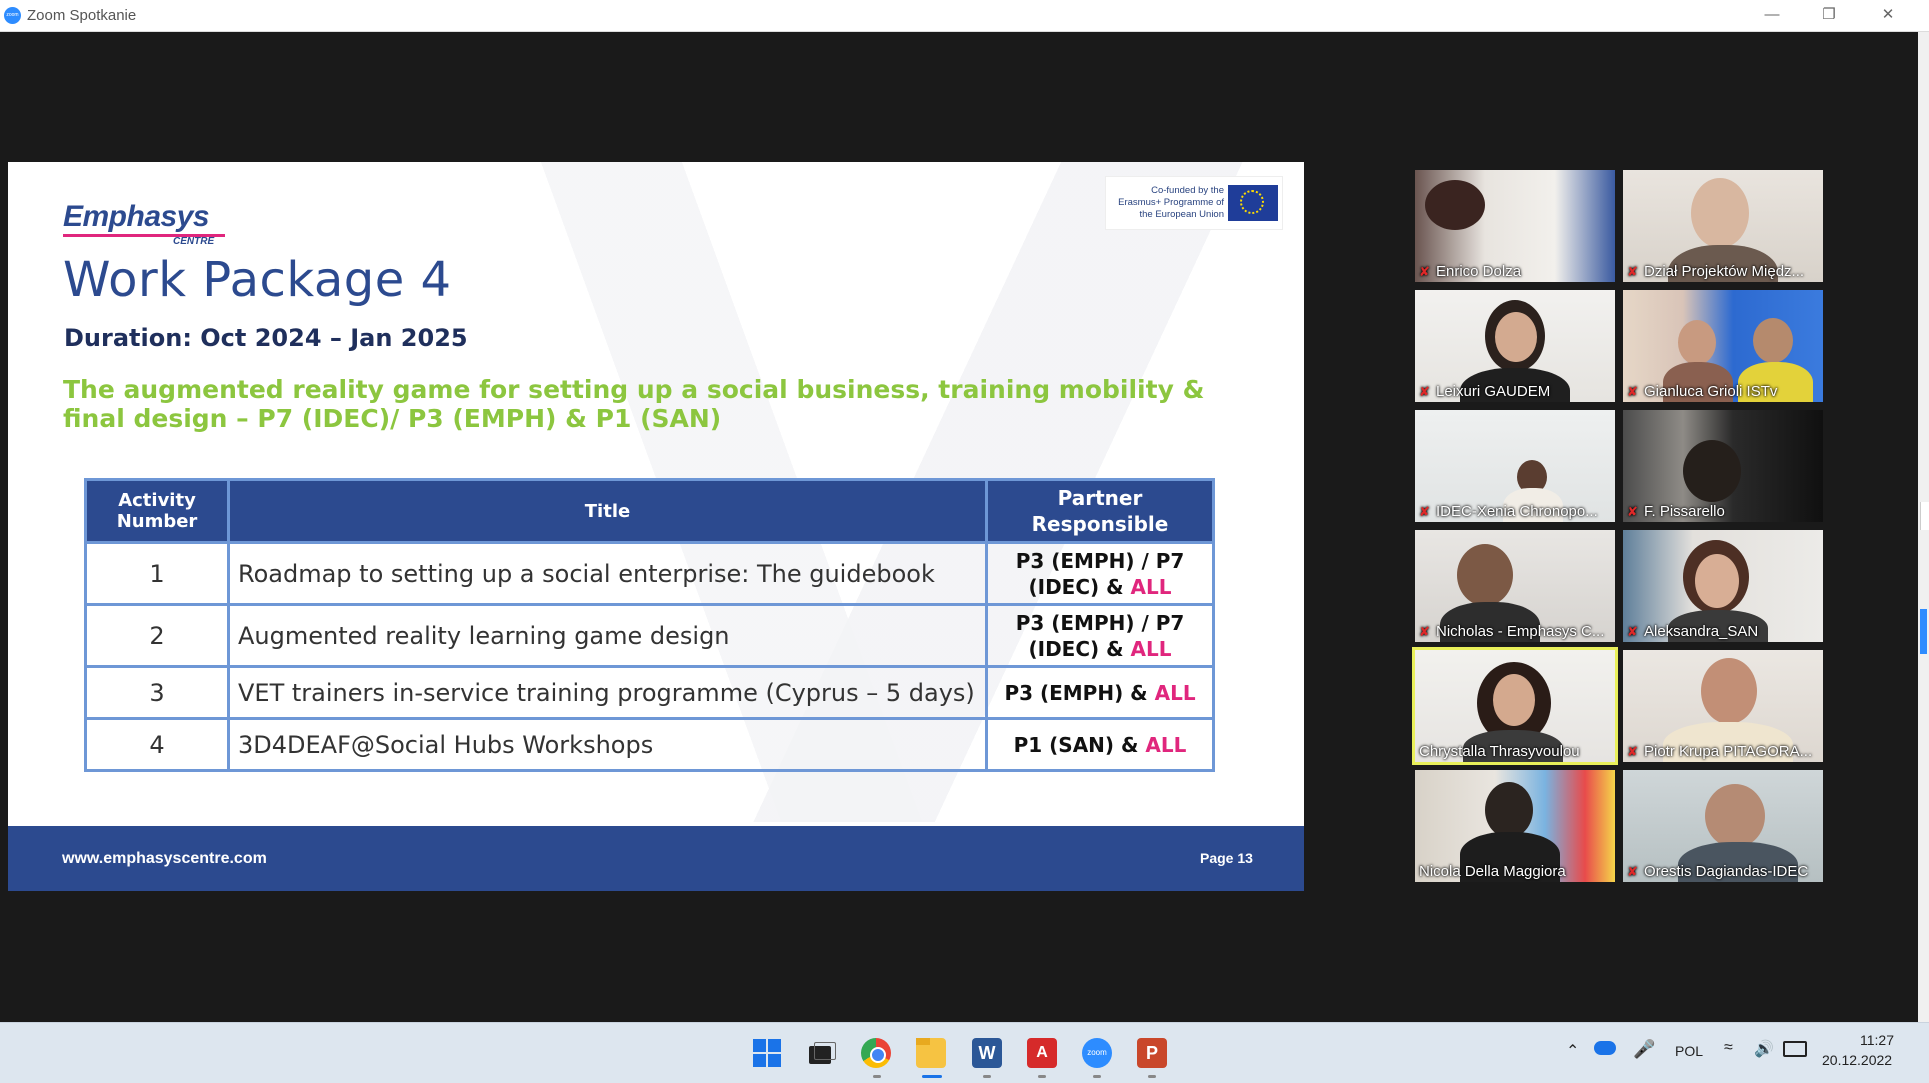 The width and height of the screenshot is (1929, 1083). I want to click on volume-icon: 🔊, so click(1764, 1049).